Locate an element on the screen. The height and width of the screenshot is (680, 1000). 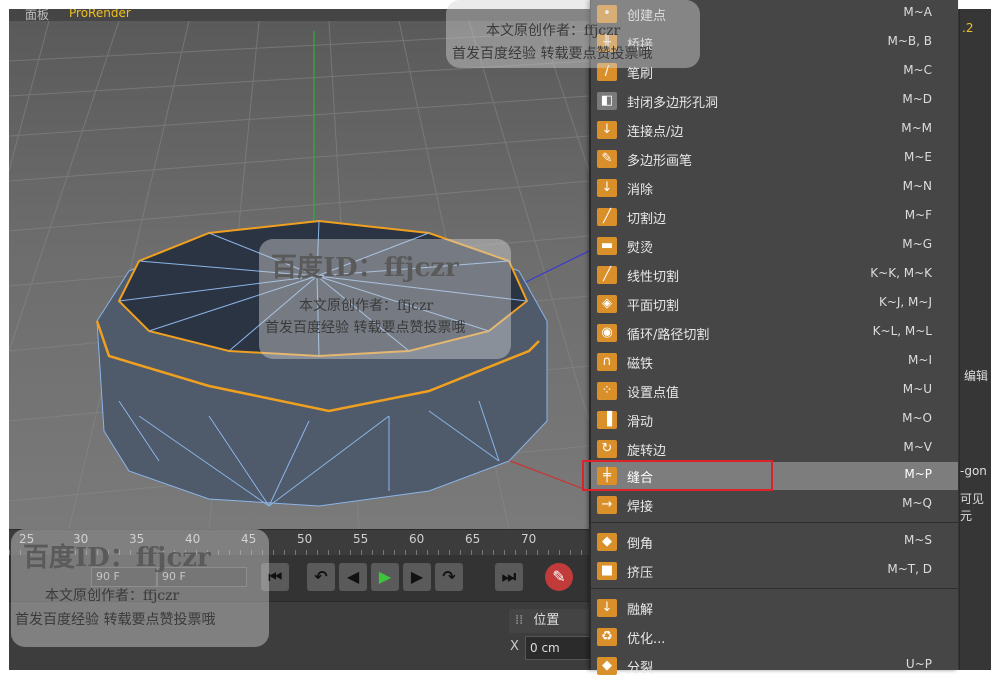
position-tab: ⁞⁞ 位置 is located at coordinates (549, 621).